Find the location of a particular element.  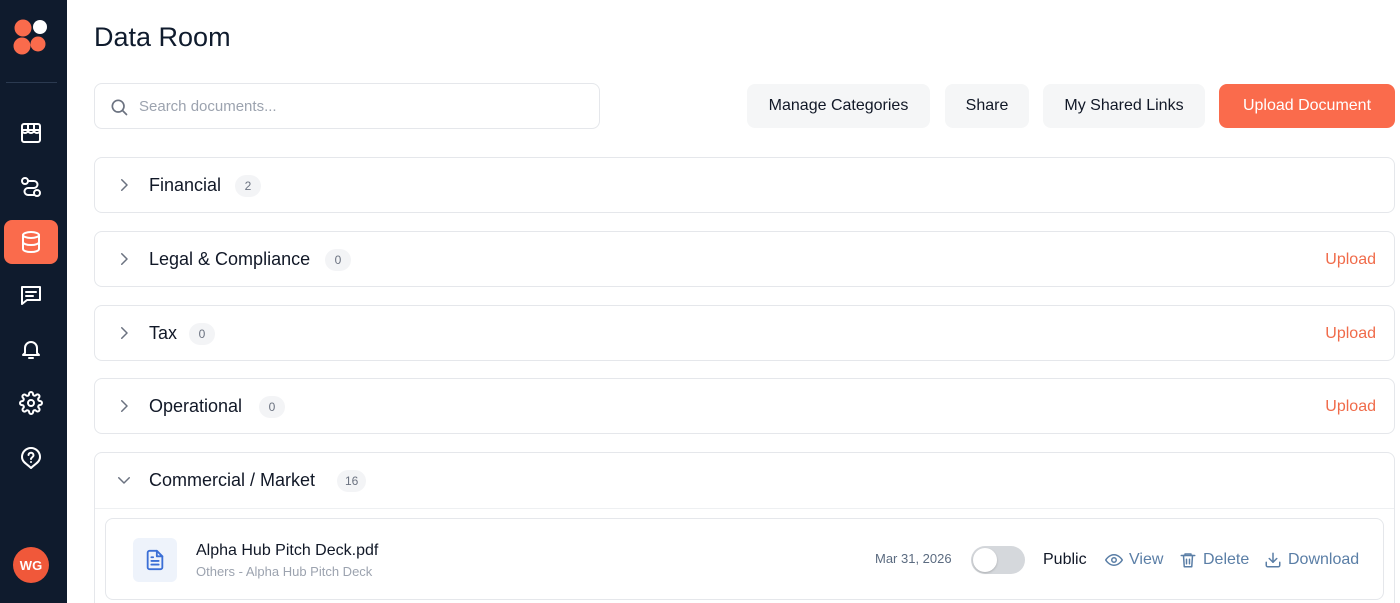

manage-categories-button: Manage Categories is located at coordinates (838, 106).